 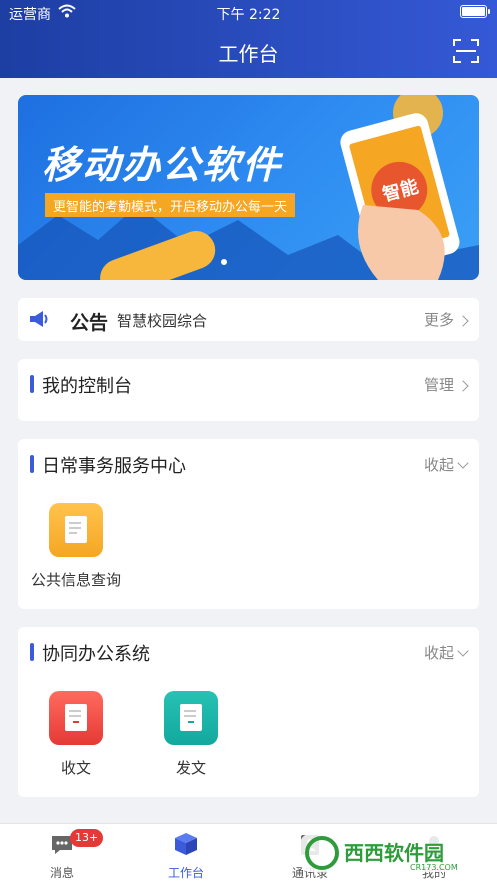 What do you see at coordinates (466, 51) in the screenshot?
I see `scan-icon` at bounding box center [466, 51].